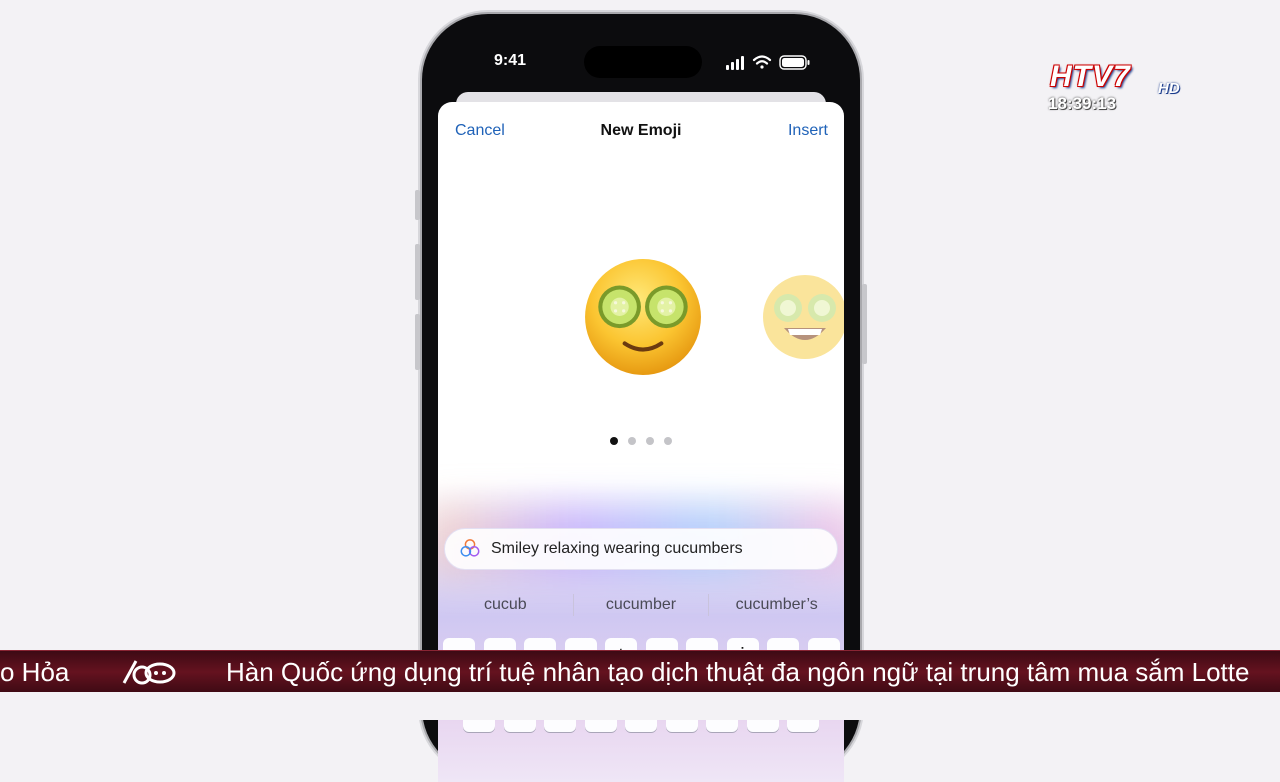 This screenshot has width=1280, height=782. I want to click on wifi-icon, so click(762, 62).